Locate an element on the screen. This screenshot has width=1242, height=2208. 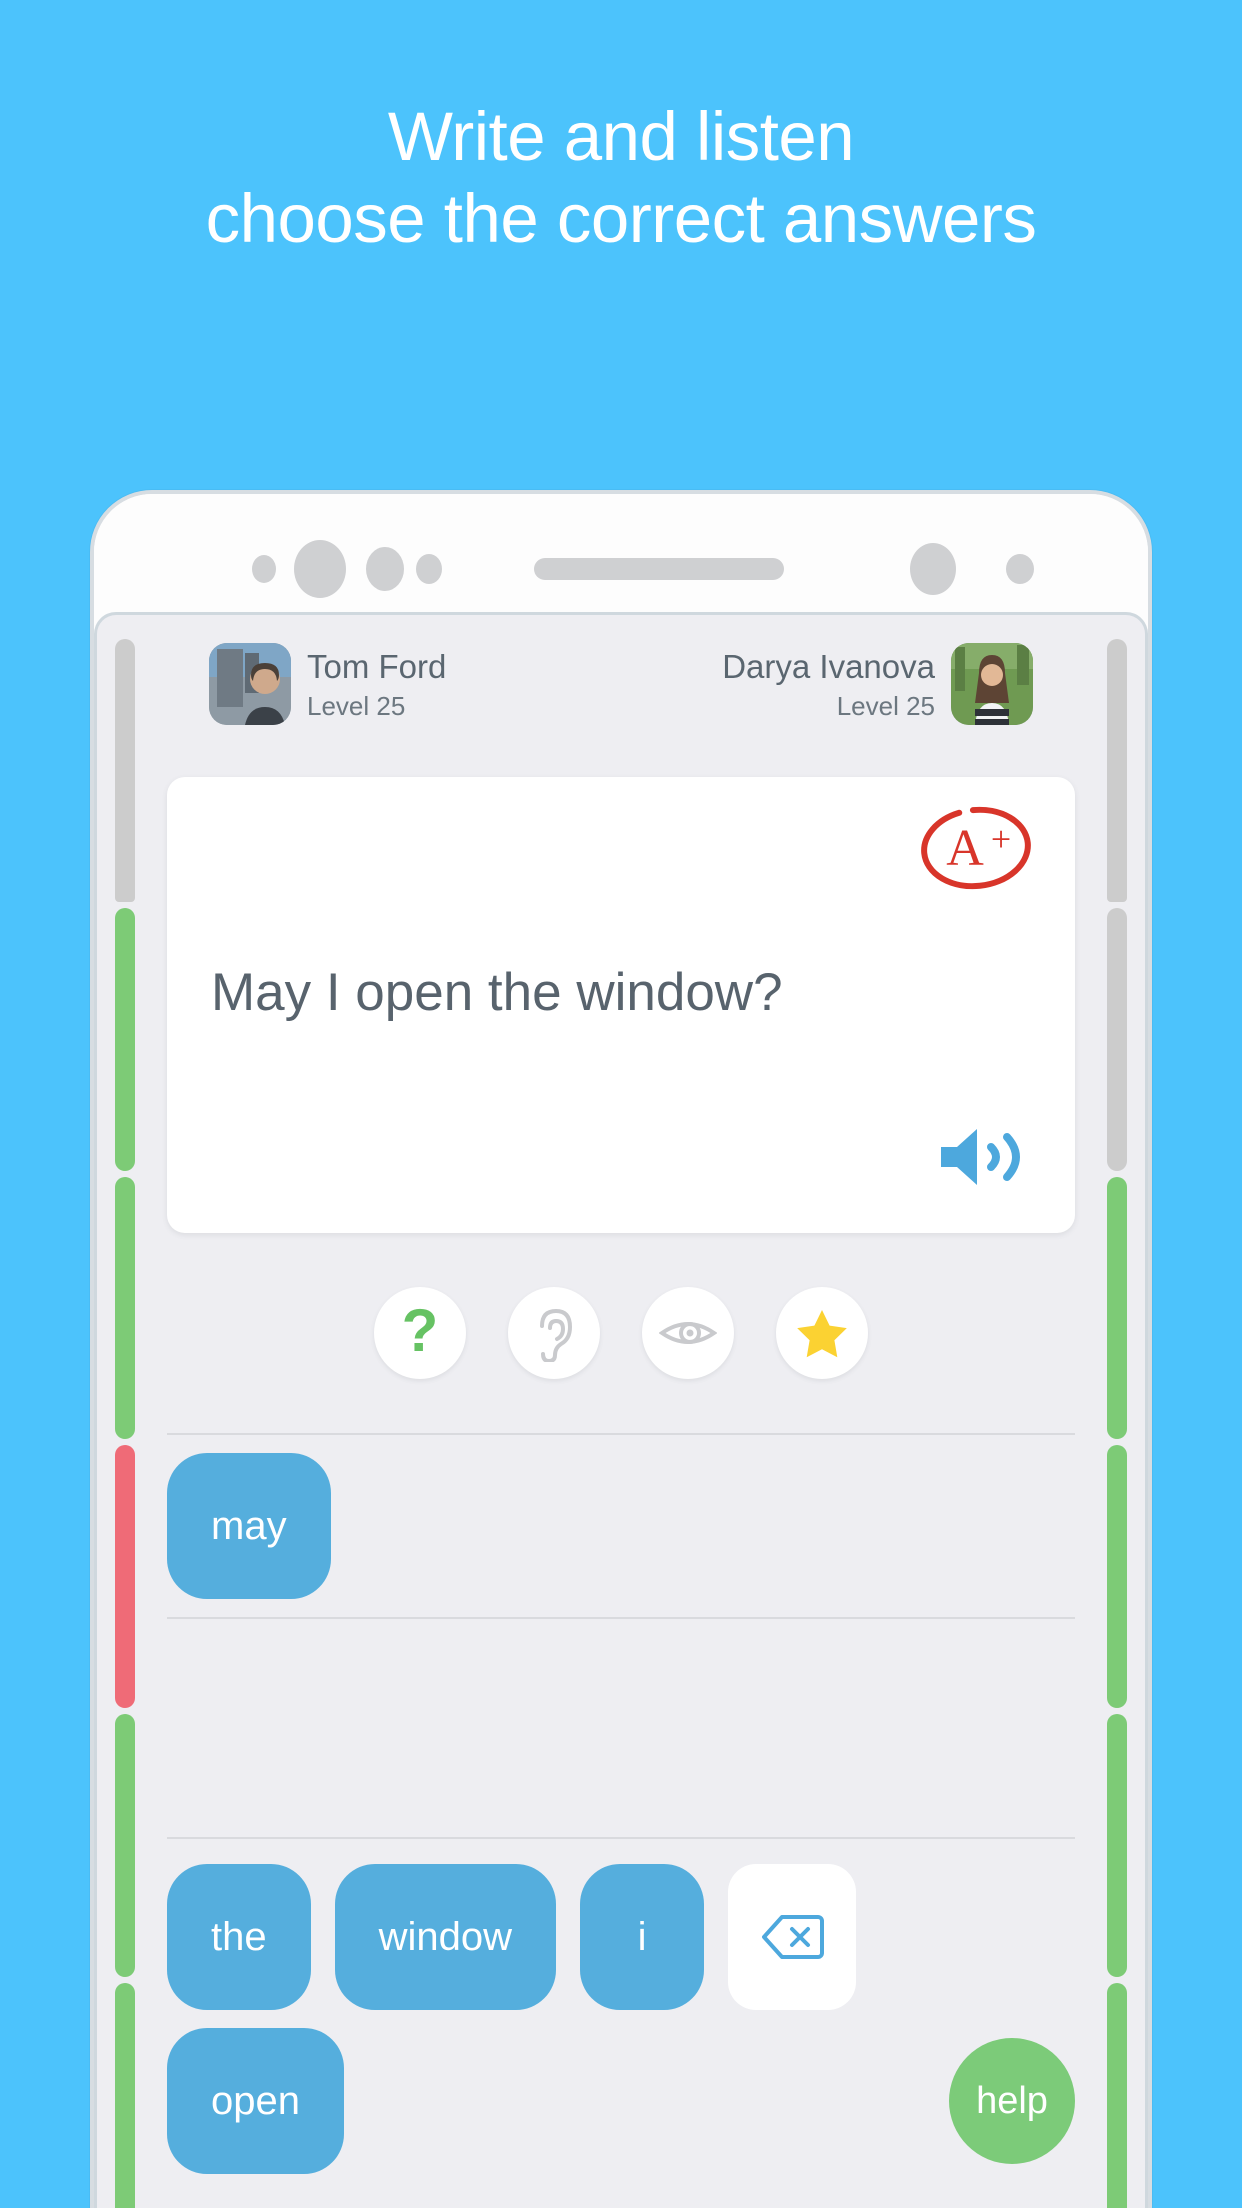
chip-label: help is located at coordinates (1012, 2100).